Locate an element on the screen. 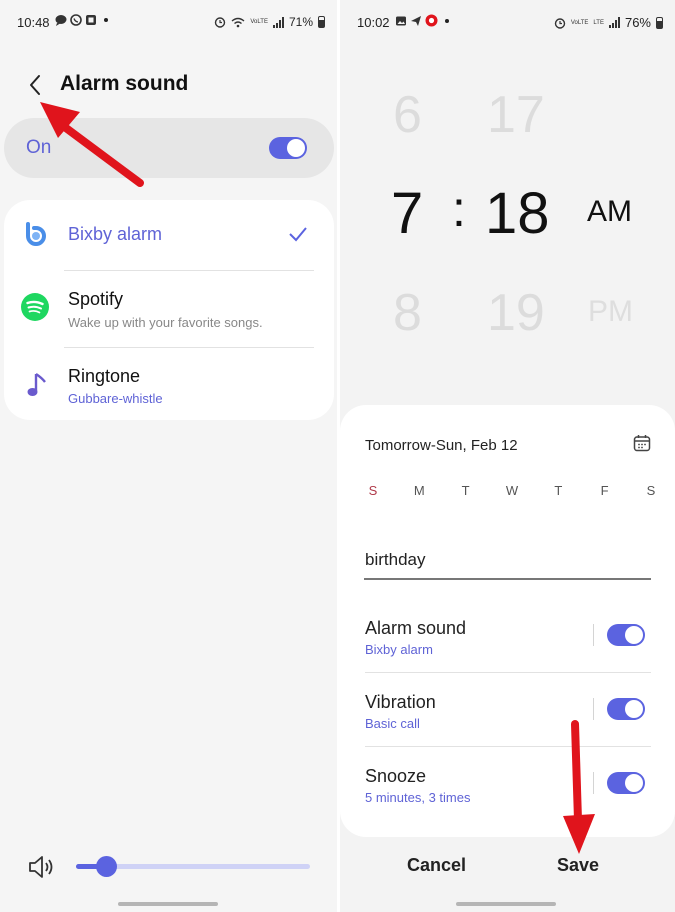 Image resolution: width=675 pixels, height=912 pixels. option-title: Alarm sound is located at coordinates (416, 628).